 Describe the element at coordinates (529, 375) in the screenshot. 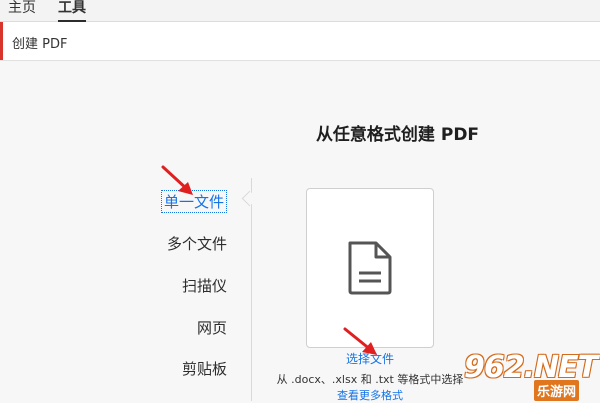

I see `site-watermark: 962.NET 乐游网` at that location.